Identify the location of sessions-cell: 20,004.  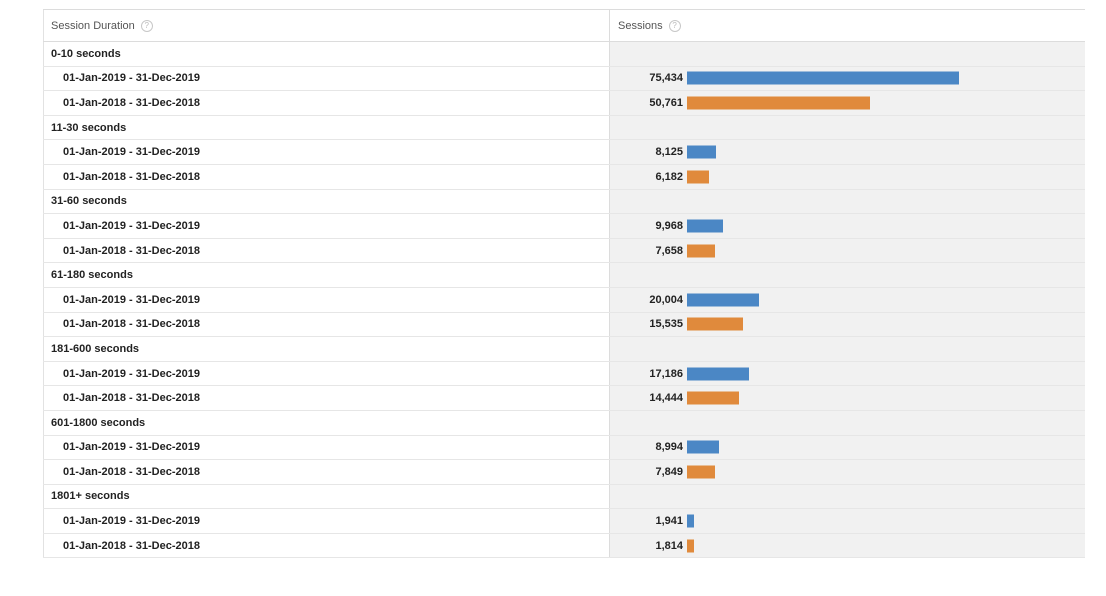
(847, 299).